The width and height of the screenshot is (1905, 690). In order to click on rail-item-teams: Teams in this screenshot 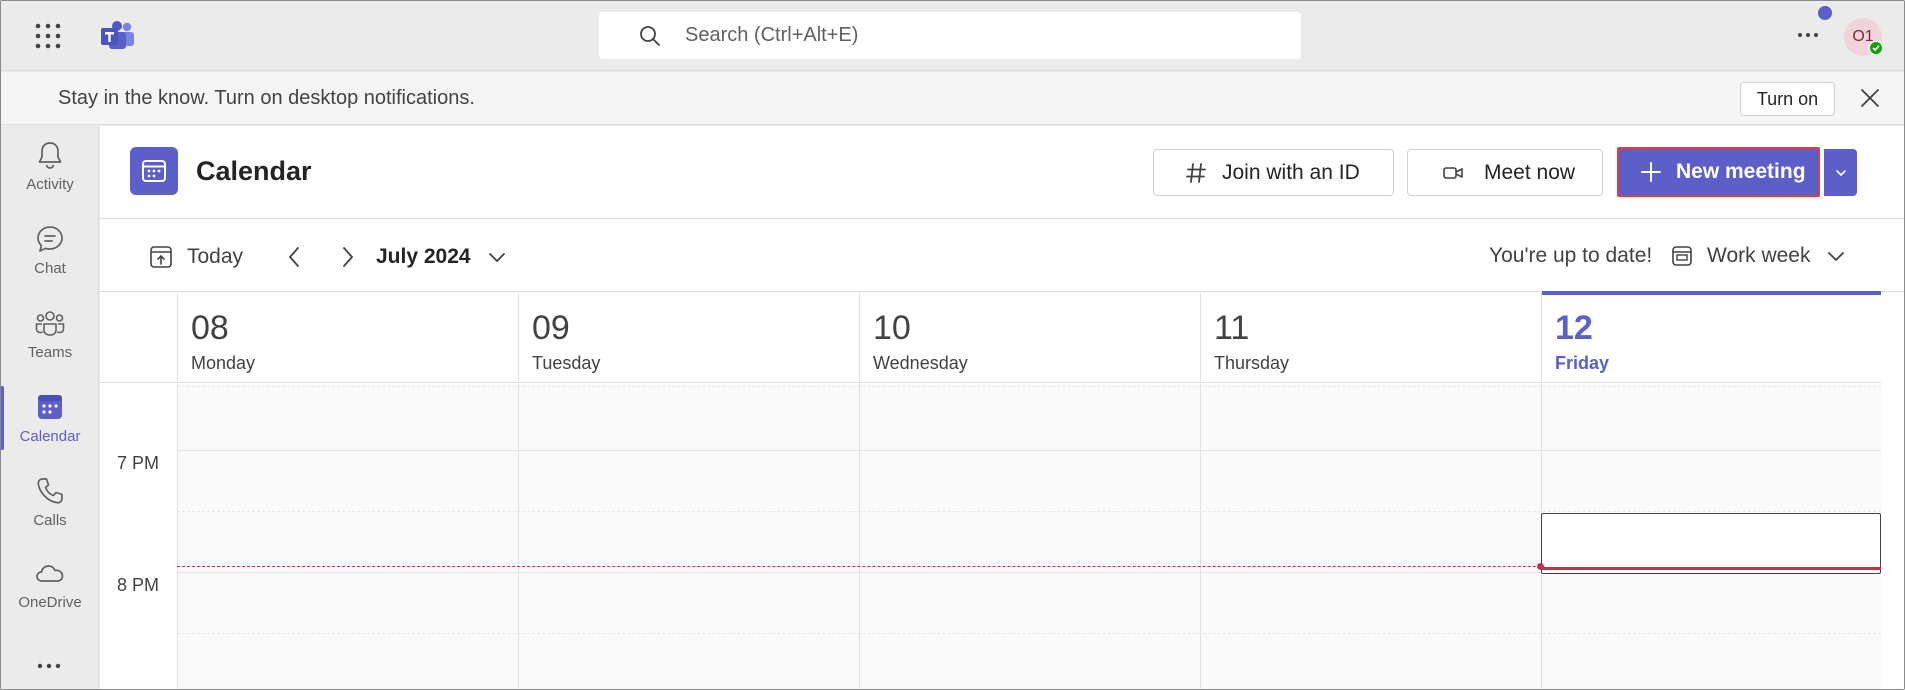, I will do `click(50, 334)`.